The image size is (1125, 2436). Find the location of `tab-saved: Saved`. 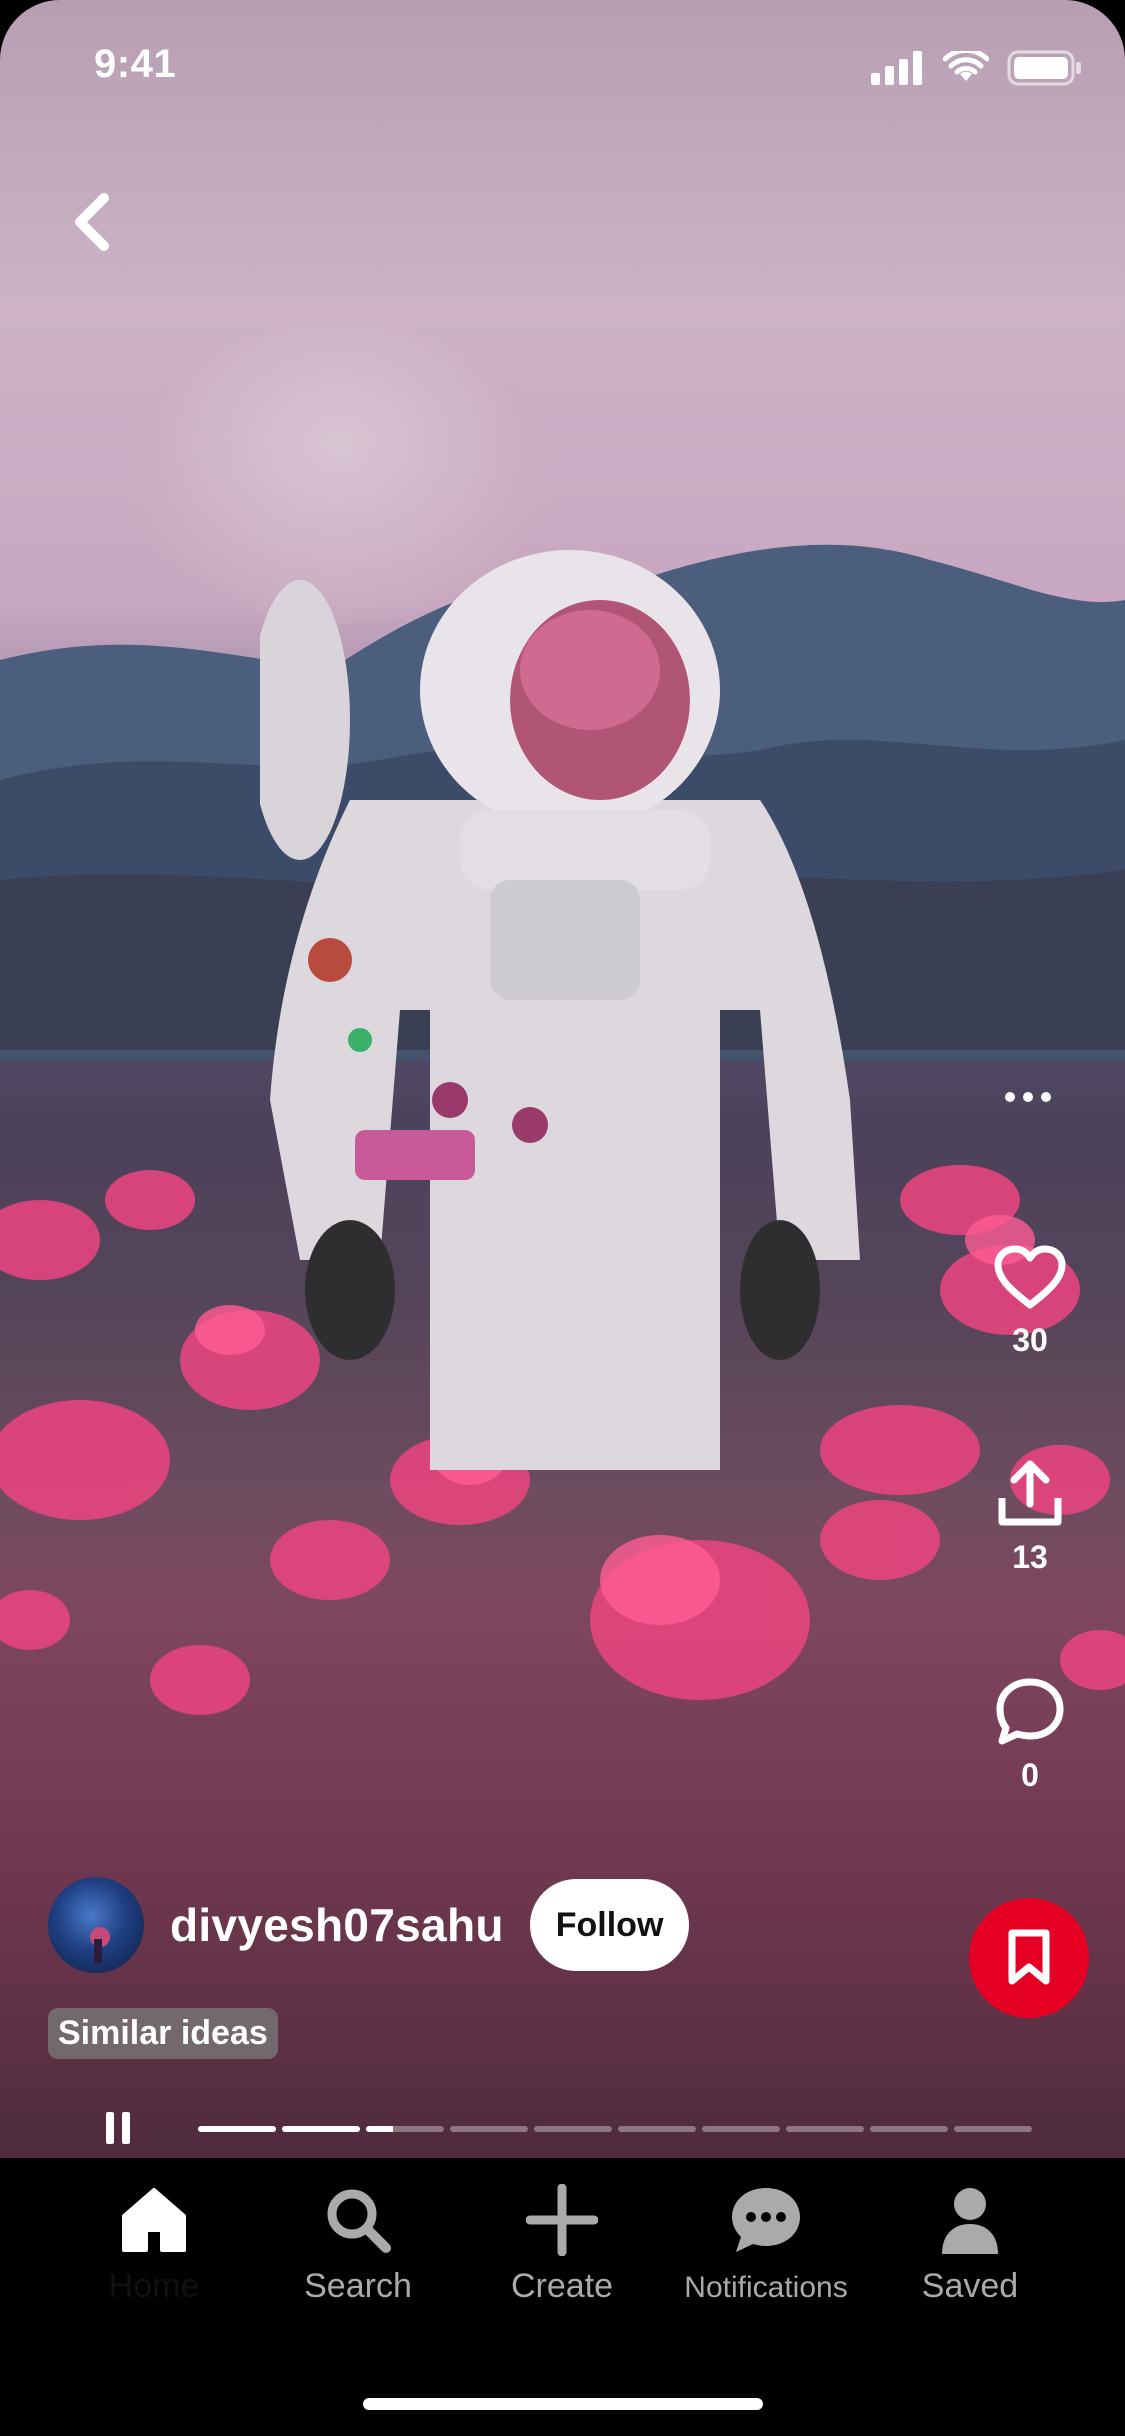

tab-saved: Saved is located at coordinates (970, 2245).